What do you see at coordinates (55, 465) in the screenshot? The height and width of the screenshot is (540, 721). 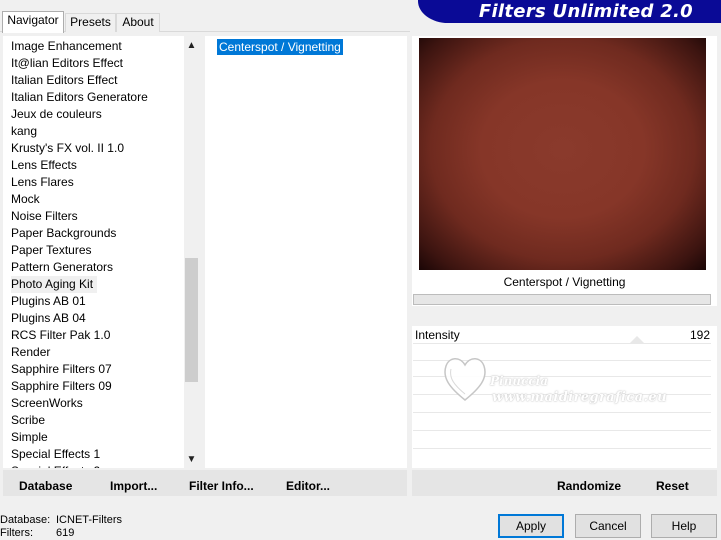 I see `category-item: Special Effects 2` at bounding box center [55, 465].